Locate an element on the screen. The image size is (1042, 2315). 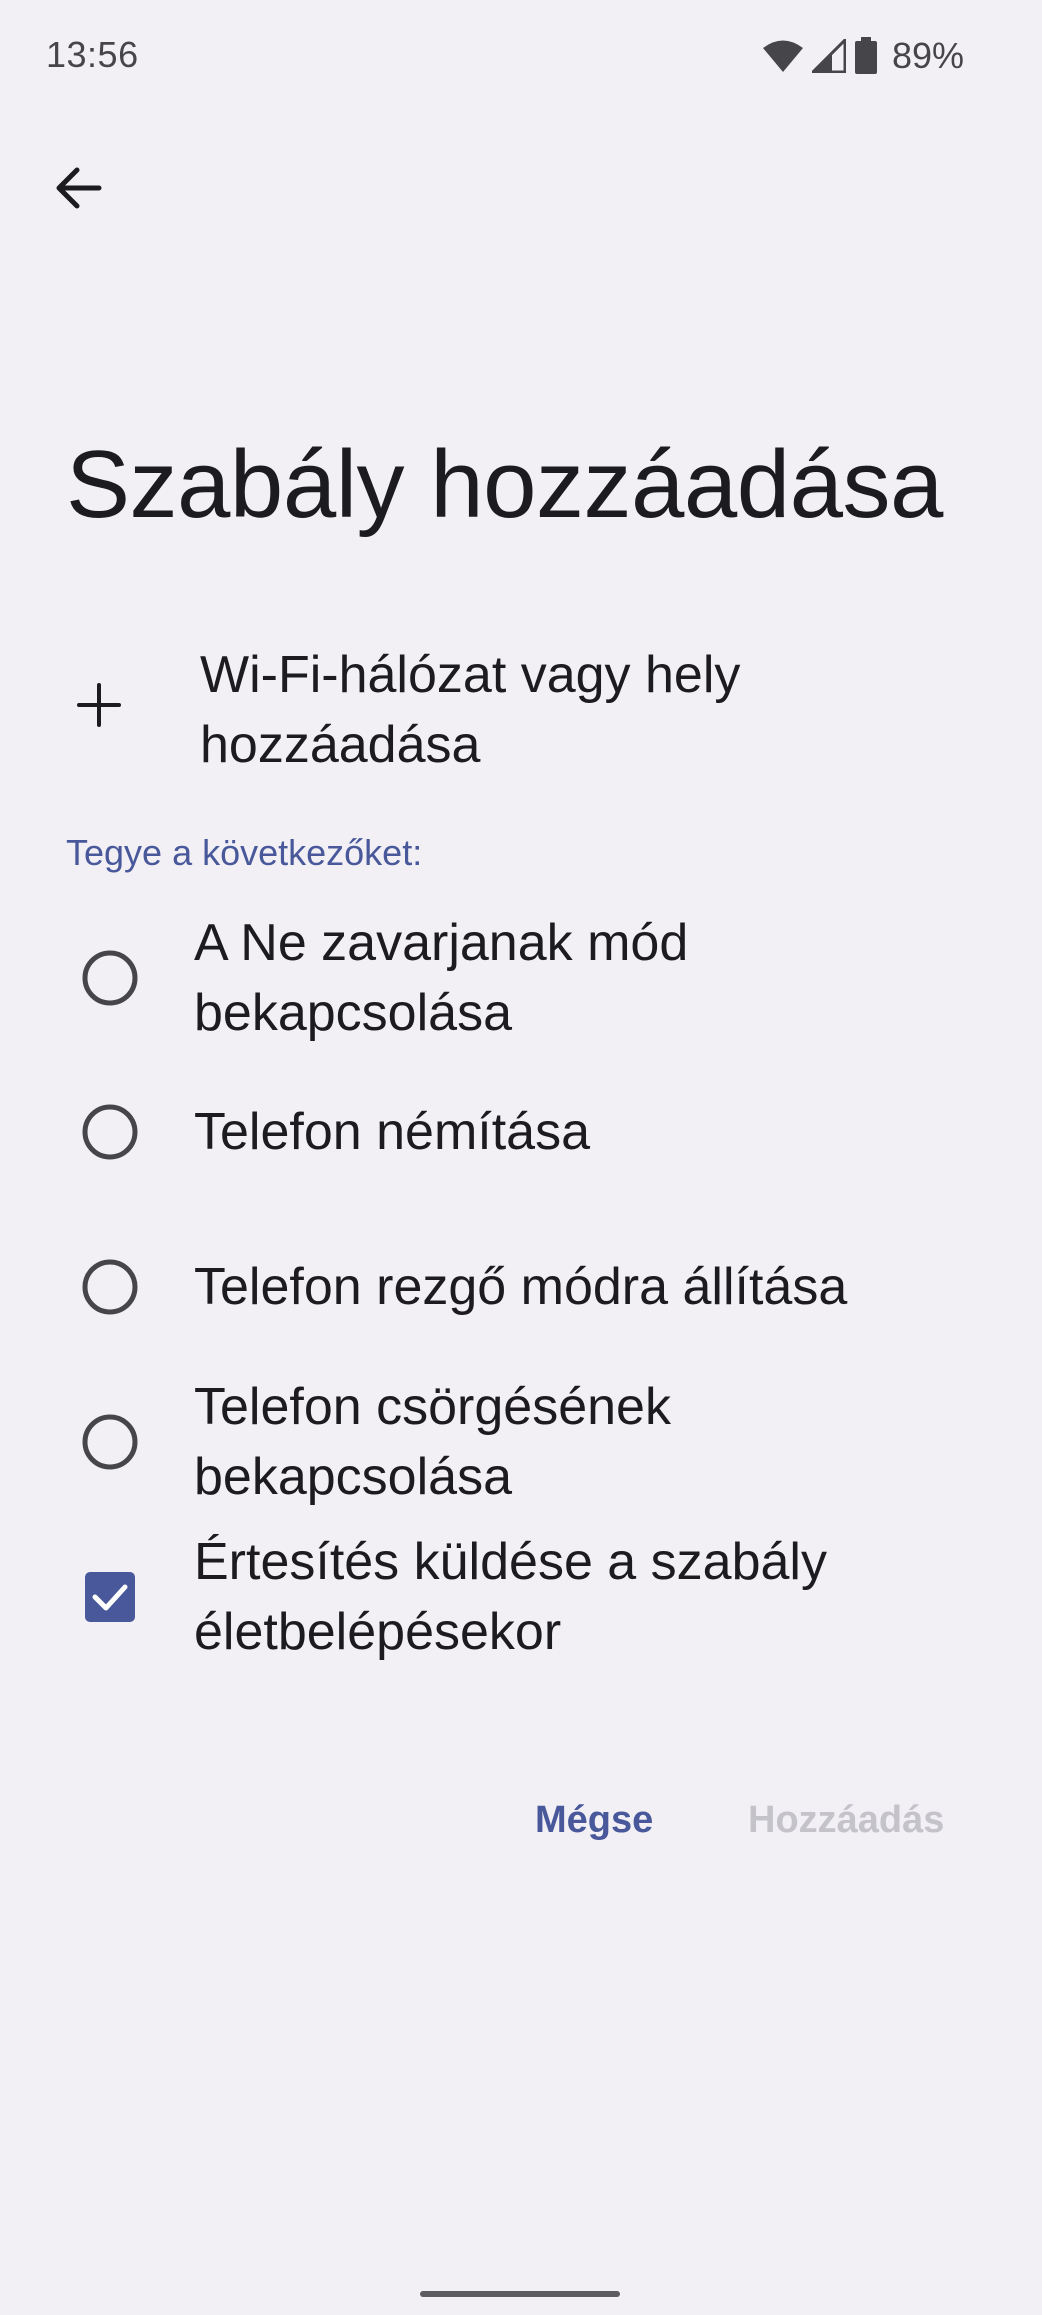
cancel-button: Mégse is located at coordinates (594, 1820).